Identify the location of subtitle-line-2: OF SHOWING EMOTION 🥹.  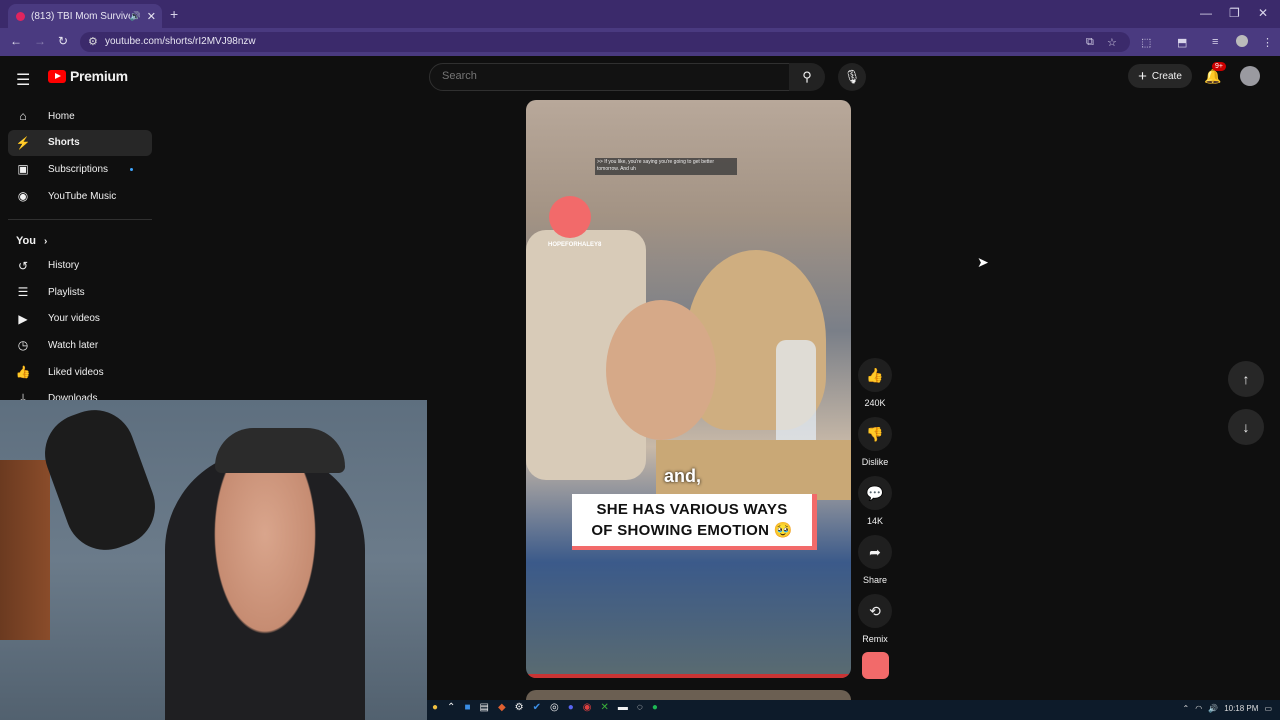
(692, 530).